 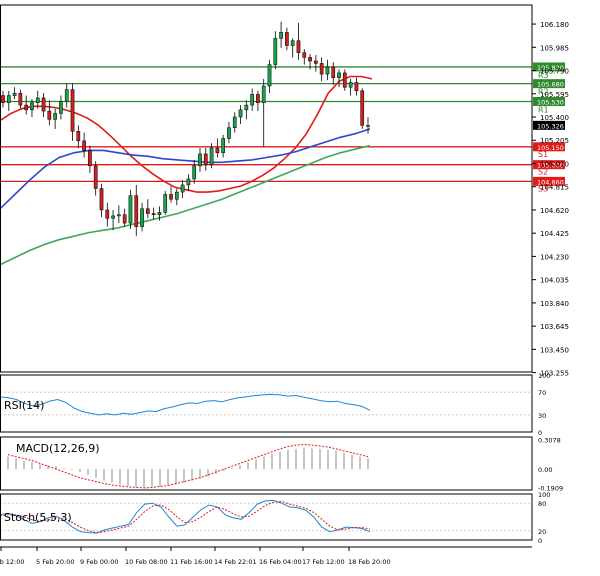 I want to click on y-tick-label: 104.815, so click(x=554, y=188).